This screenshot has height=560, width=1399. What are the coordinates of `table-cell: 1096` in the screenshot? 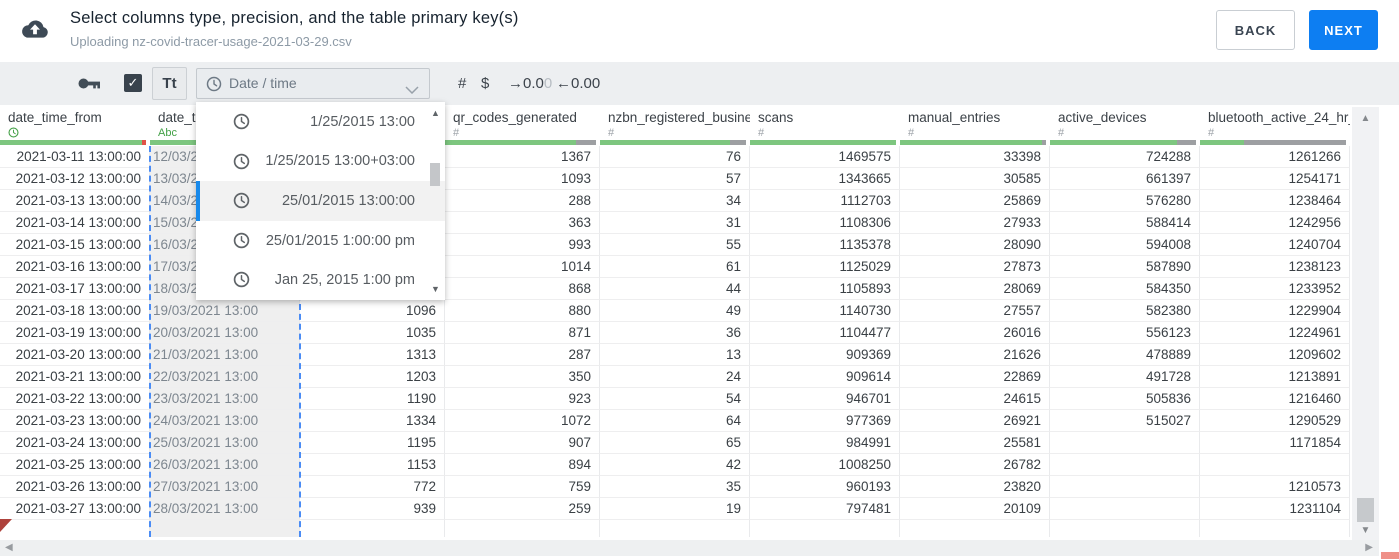 It's located at (372, 311).